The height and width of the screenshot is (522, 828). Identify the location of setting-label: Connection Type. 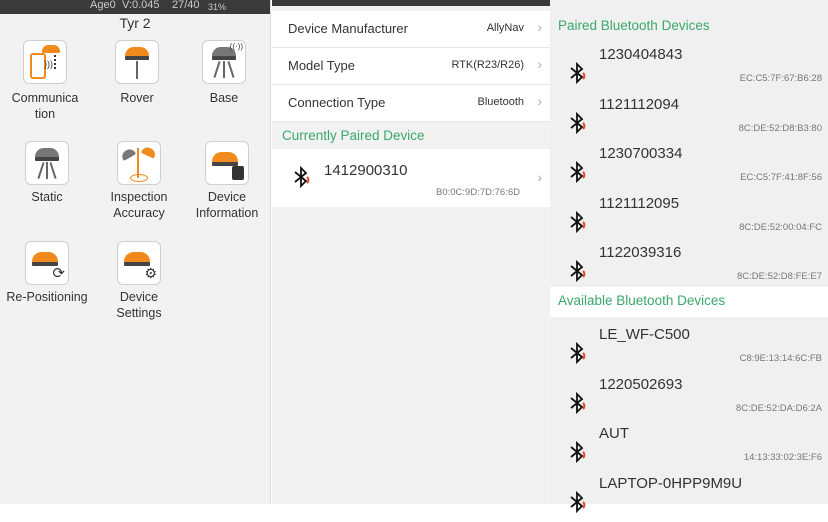
(337, 102).